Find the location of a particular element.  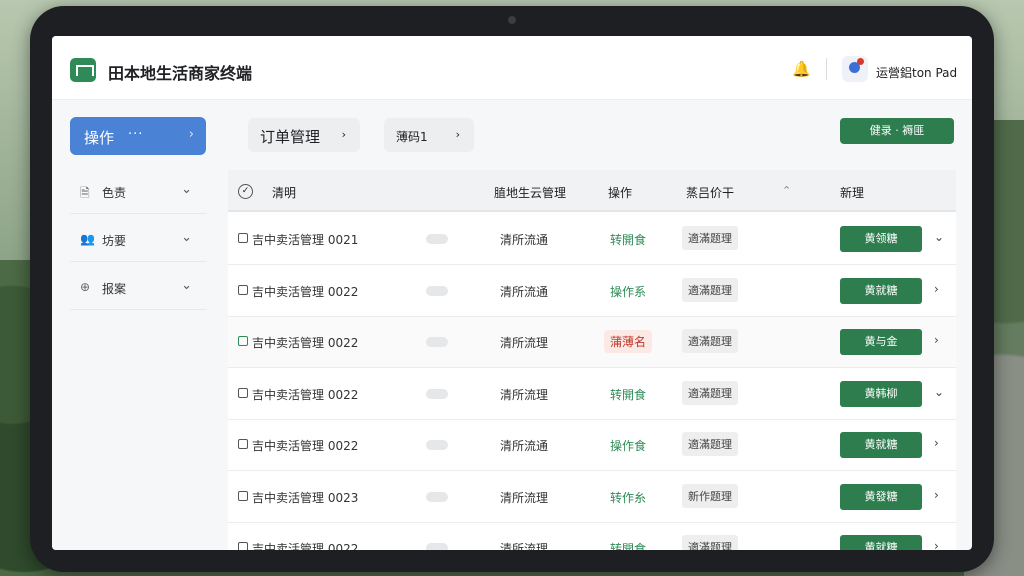

order-management-dropdown: 订单管理 › is located at coordinates (304, 135).